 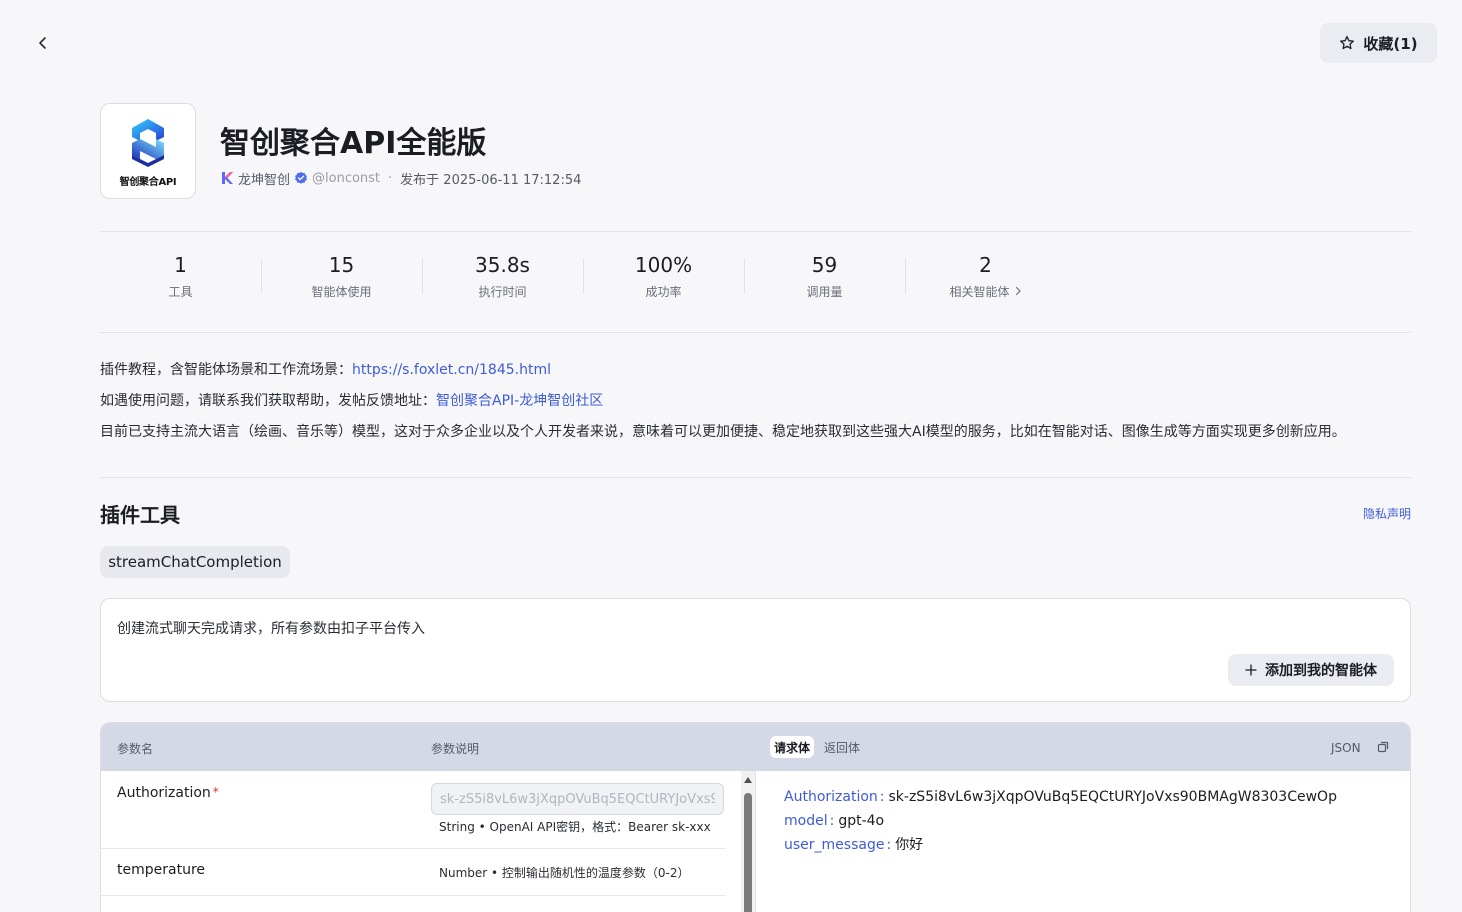 I want to click on stat-bot-usage: 15 智能体使用, so click(x=341, y=276).